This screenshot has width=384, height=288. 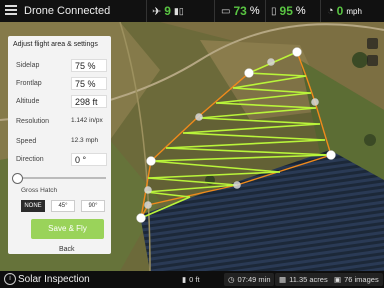 What do you see at coordinates (10, 279) in the screenshot?
I see `info-icon: i` at bounding box center [10, 279].